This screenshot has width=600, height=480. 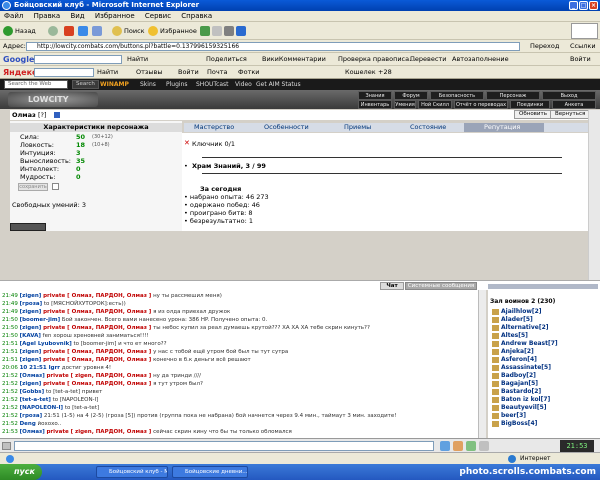 I want to click on web-search-button: Search, so click(x=85, y=84).